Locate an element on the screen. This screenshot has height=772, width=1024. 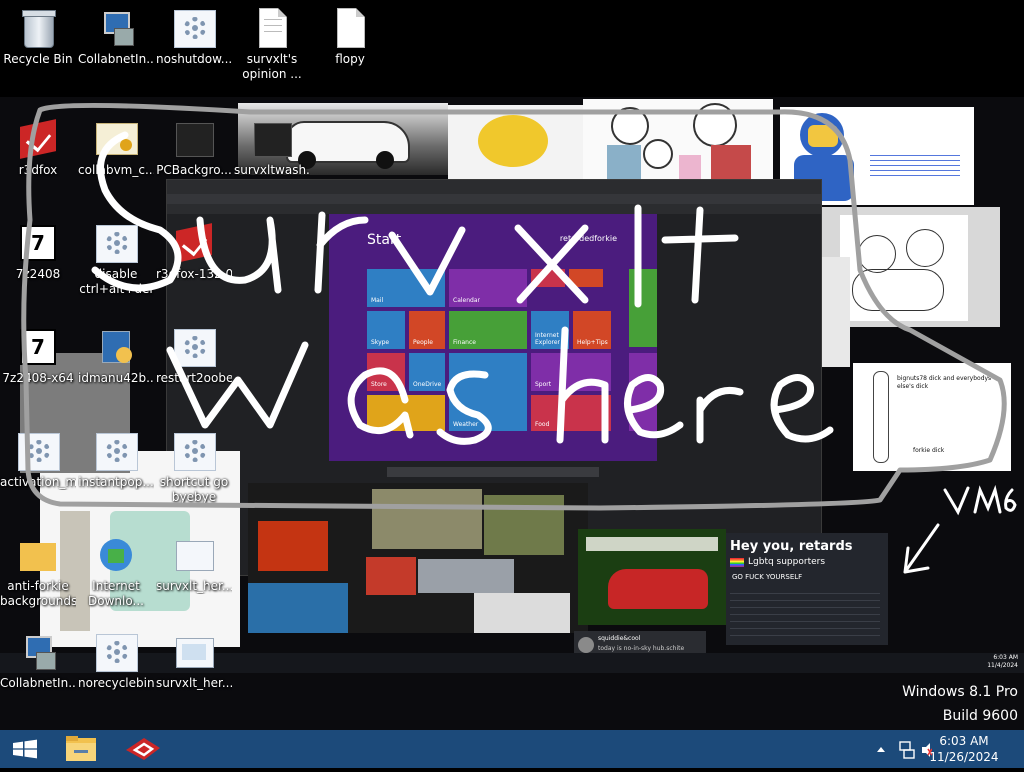
vm6-tag is located at coordinates (960, 529).